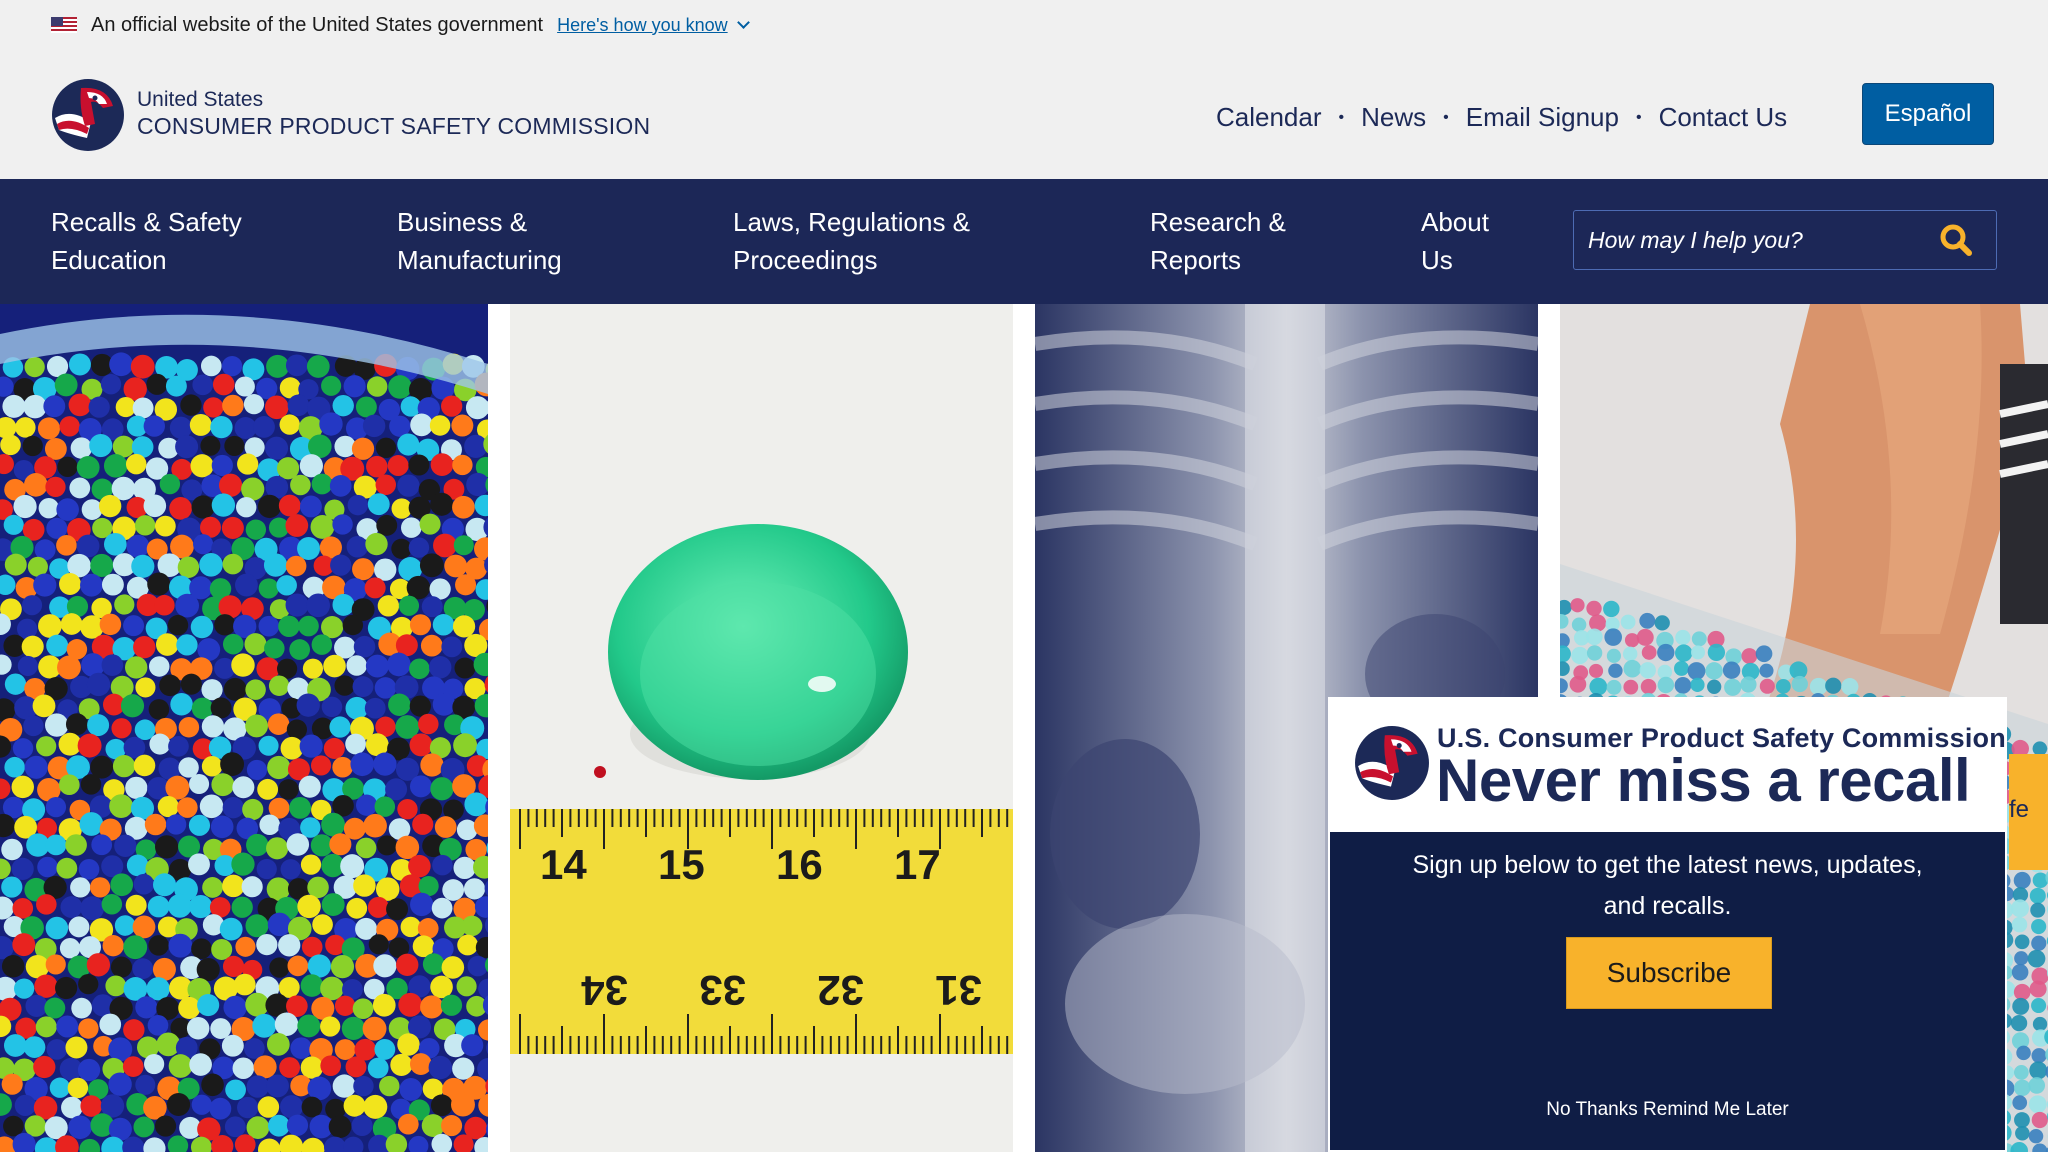 The height and width of the screenshot is (1152, 2048). Describe the element at coordinates (146, 241) in the screenshot. I see `nav-recalls-safety-education: Recalls & Safety Education` at that location.